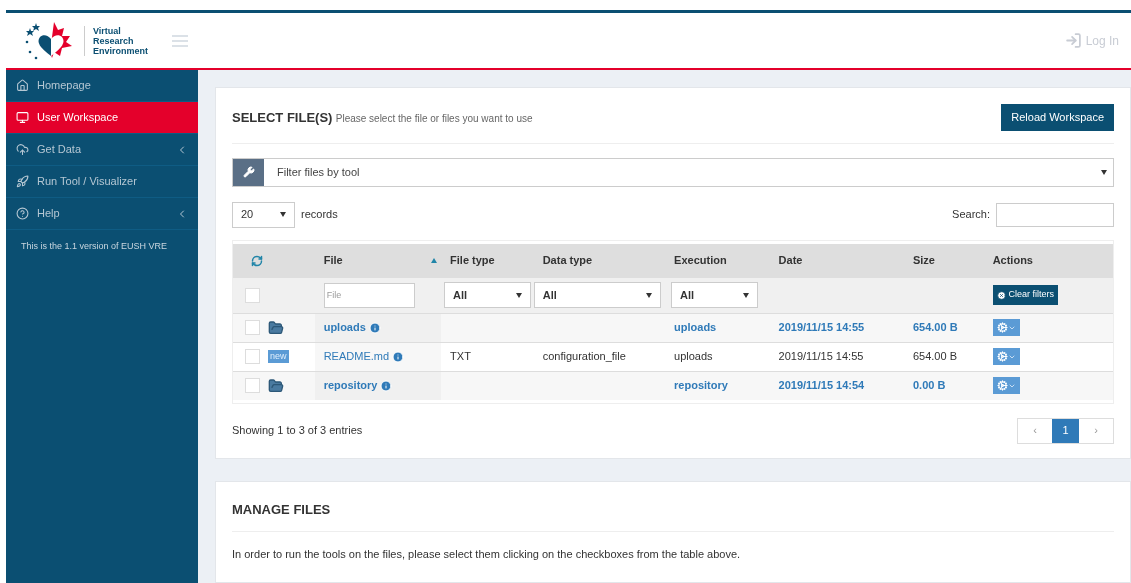  I want to click on column-header: Actions, so click(1050, 260).